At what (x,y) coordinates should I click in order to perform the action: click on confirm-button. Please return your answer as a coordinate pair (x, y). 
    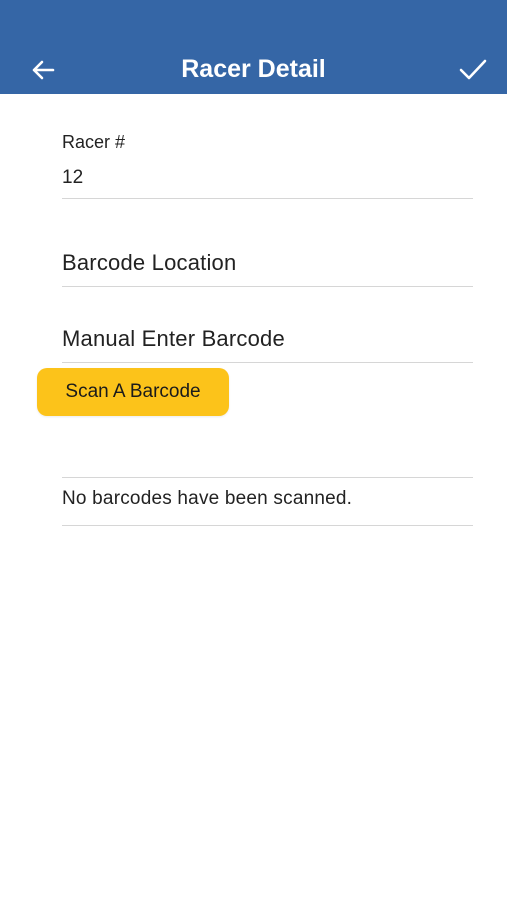
    Looking at the image, I should click on (473, 70).